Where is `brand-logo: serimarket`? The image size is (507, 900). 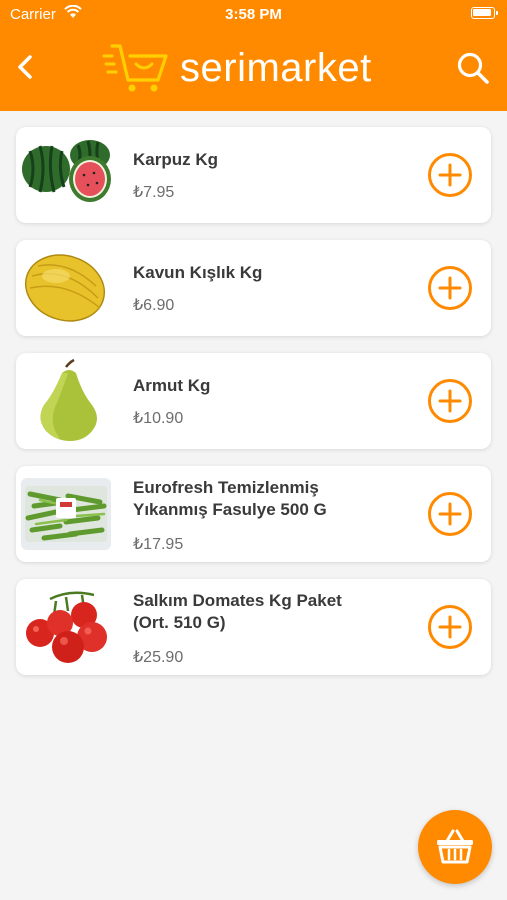
brand-logo: serimarket is located at coordinates (237, 68).